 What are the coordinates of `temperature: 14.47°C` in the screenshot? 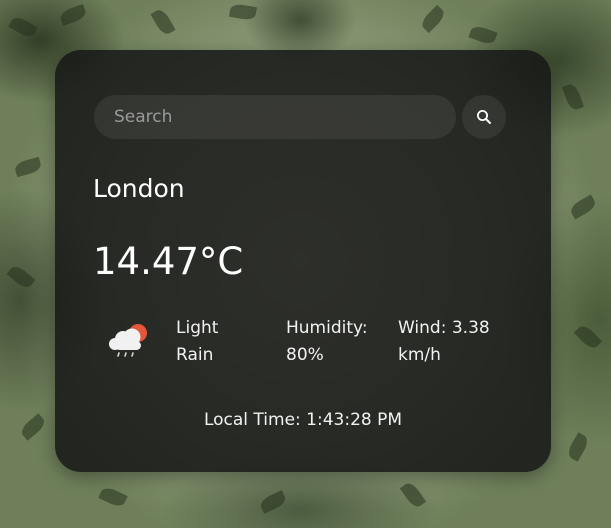 It's located at (168, 261).